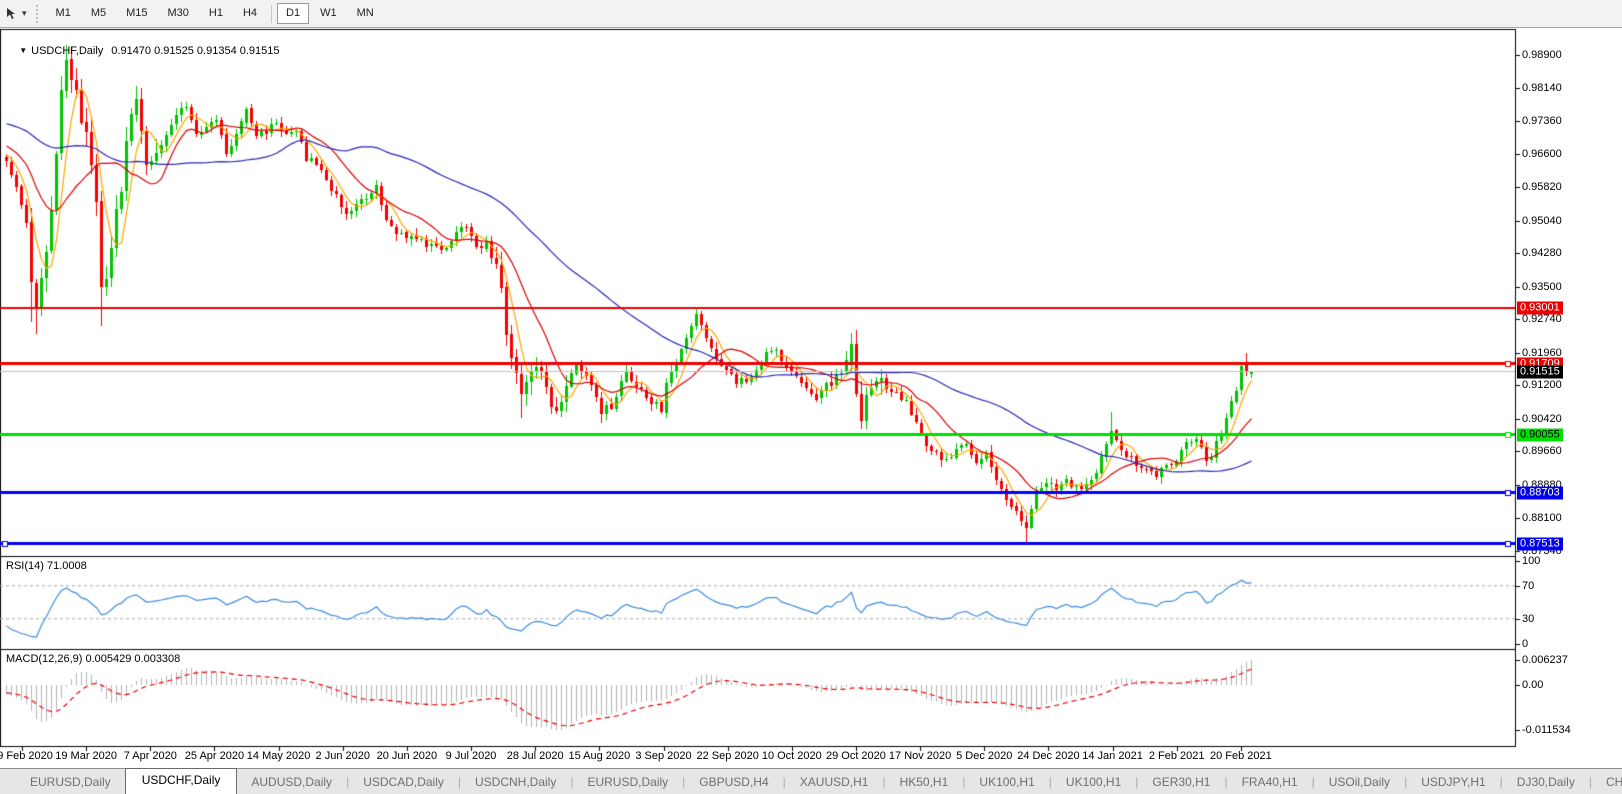 This screenshot has height=794, width=1622. Describe the element at coordinates (1540, 372) in the screenshot. I see `current-price-badge: 0.91515` at that location.